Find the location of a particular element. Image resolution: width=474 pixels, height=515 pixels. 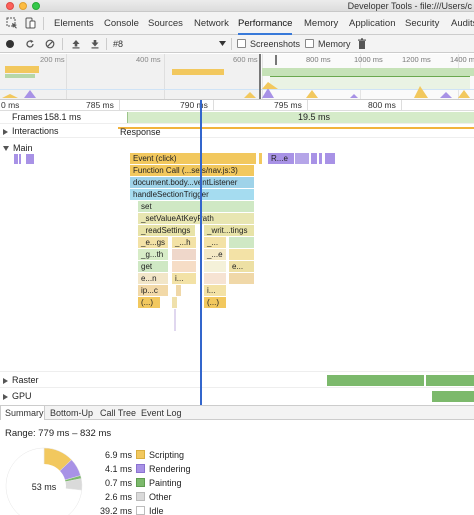

flame-paren-2: (...) is located at coordinates (215, 302).